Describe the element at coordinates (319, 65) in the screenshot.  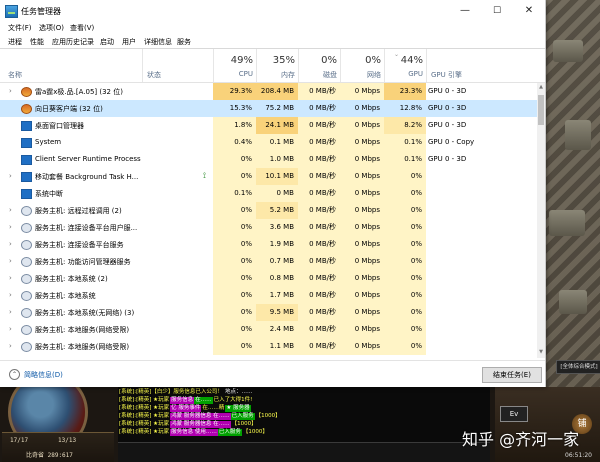
I see `column-disk: 0% 磁盘` at that location.